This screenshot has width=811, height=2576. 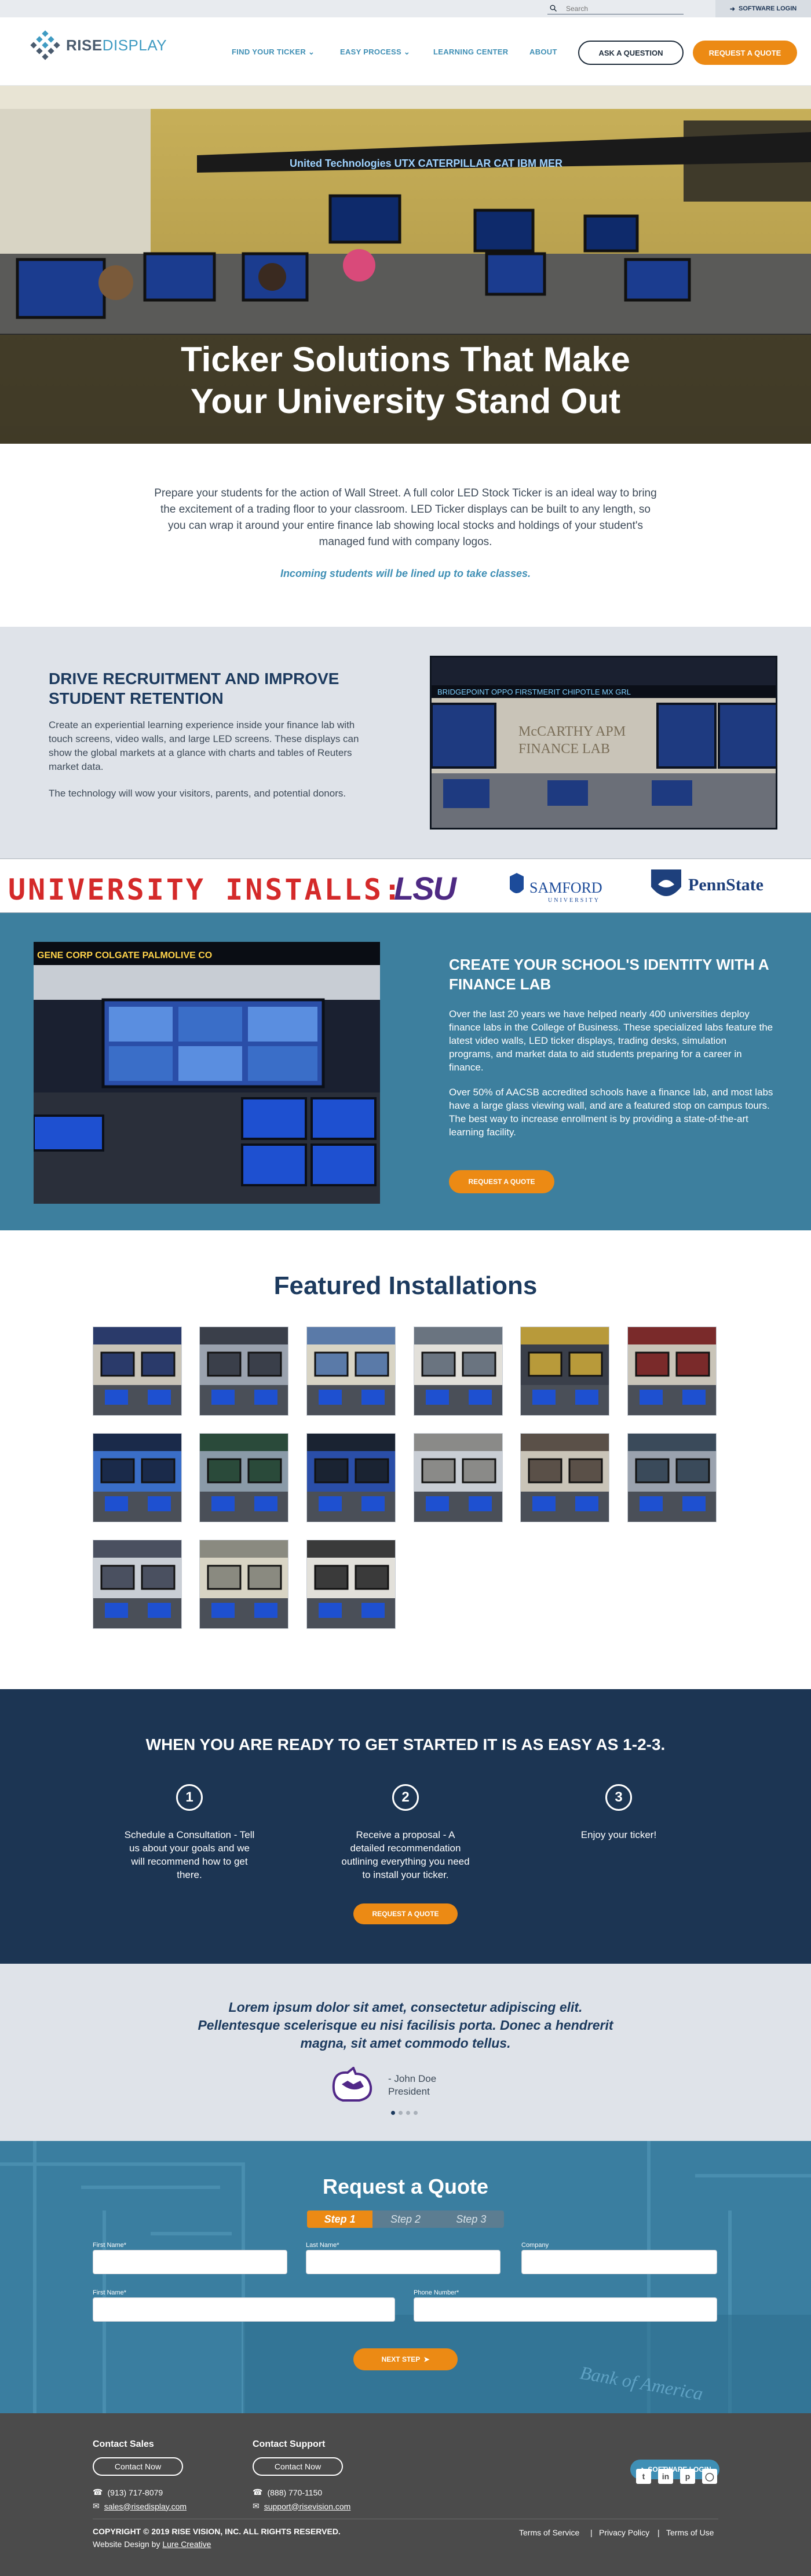 What do you see at coordinates (128, 2492) in the screenshot?
I see `sales-phone: ☎ (913) 717-8079` at bounding box center [128, 2492].